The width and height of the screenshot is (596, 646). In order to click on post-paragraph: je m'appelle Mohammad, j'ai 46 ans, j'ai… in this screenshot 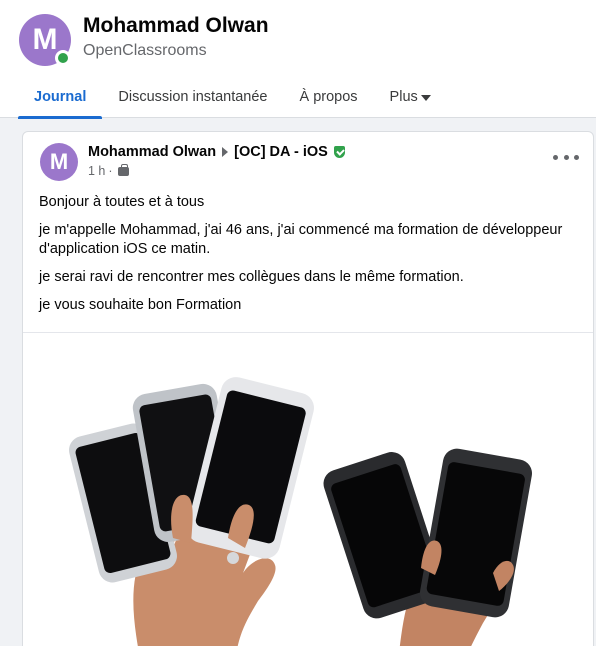, I will do `click(301, 239)`.